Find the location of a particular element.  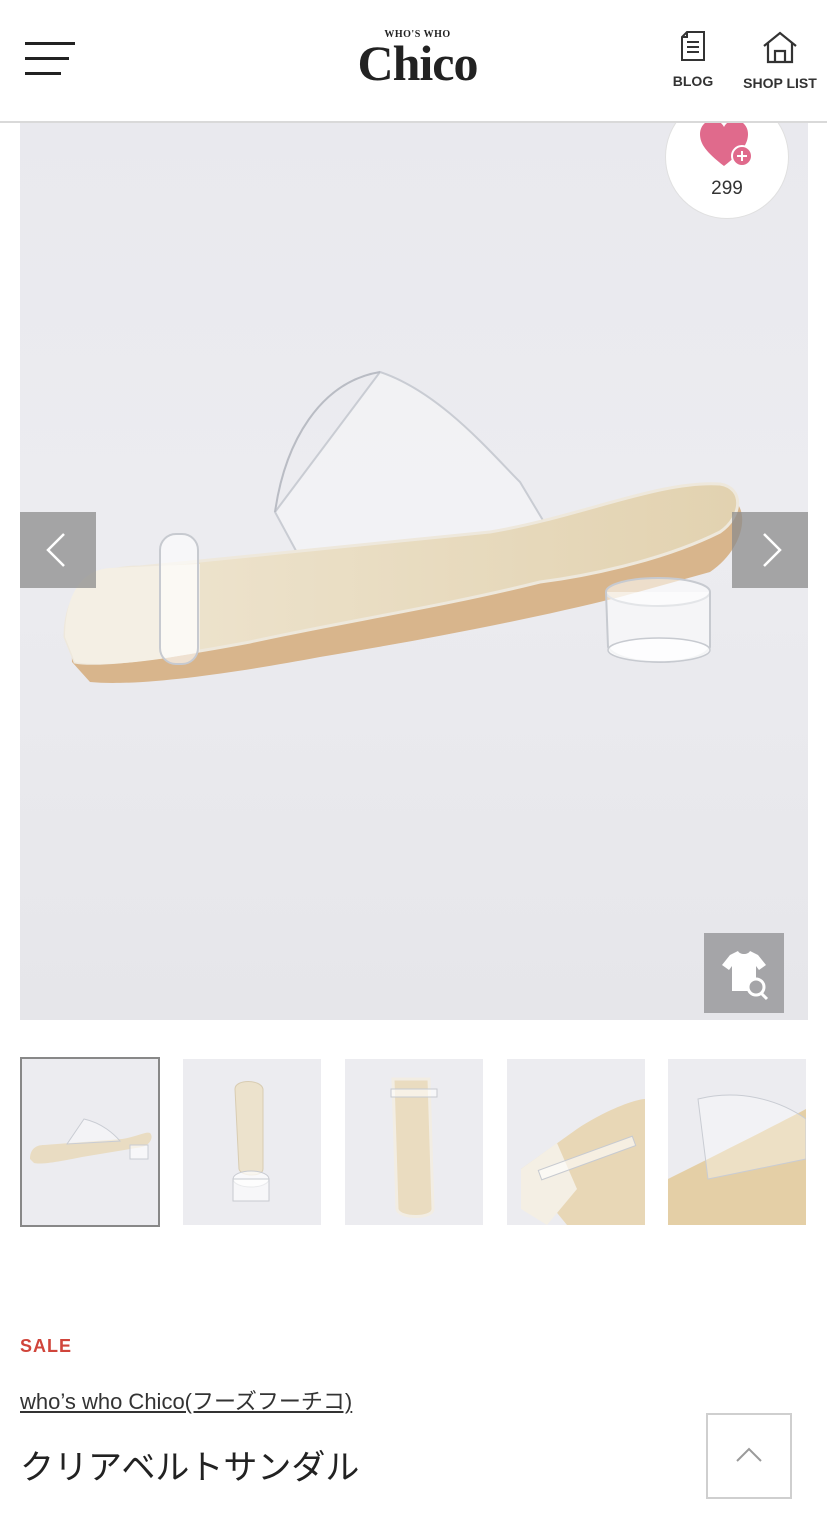

home-icon is located at coordinates (780, 47).